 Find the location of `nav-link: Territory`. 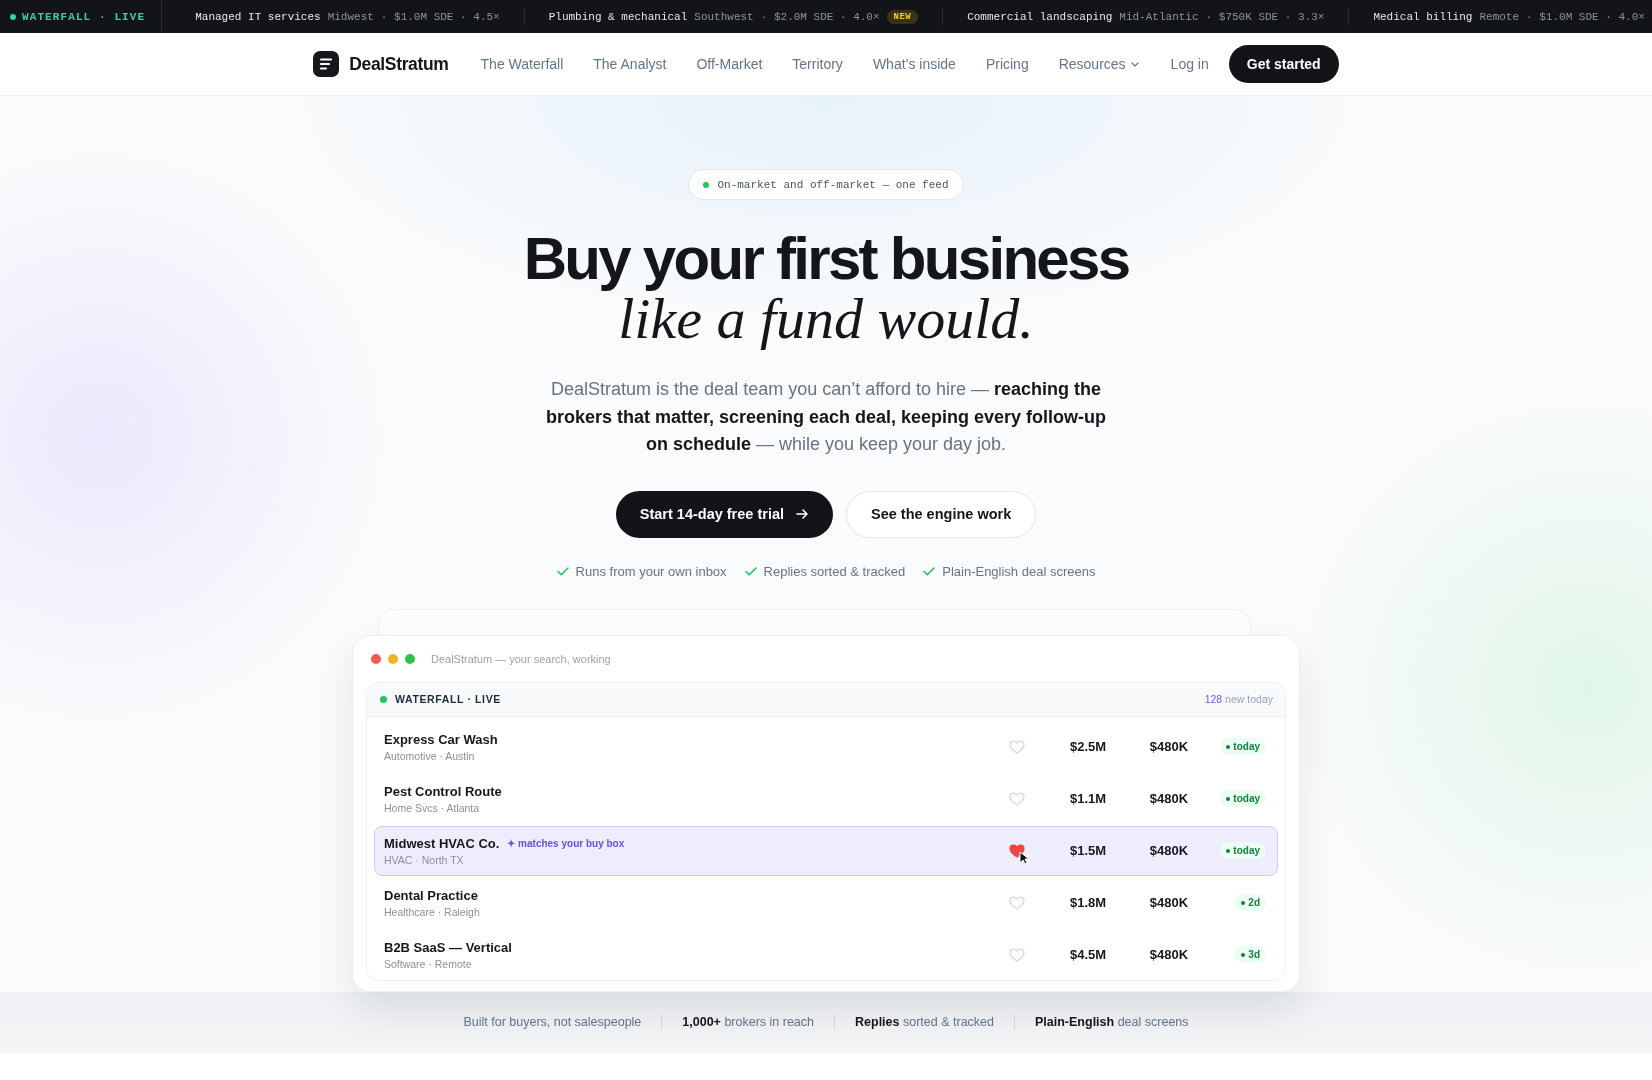

nav-link: Territory is located at coordinates (817, 64).